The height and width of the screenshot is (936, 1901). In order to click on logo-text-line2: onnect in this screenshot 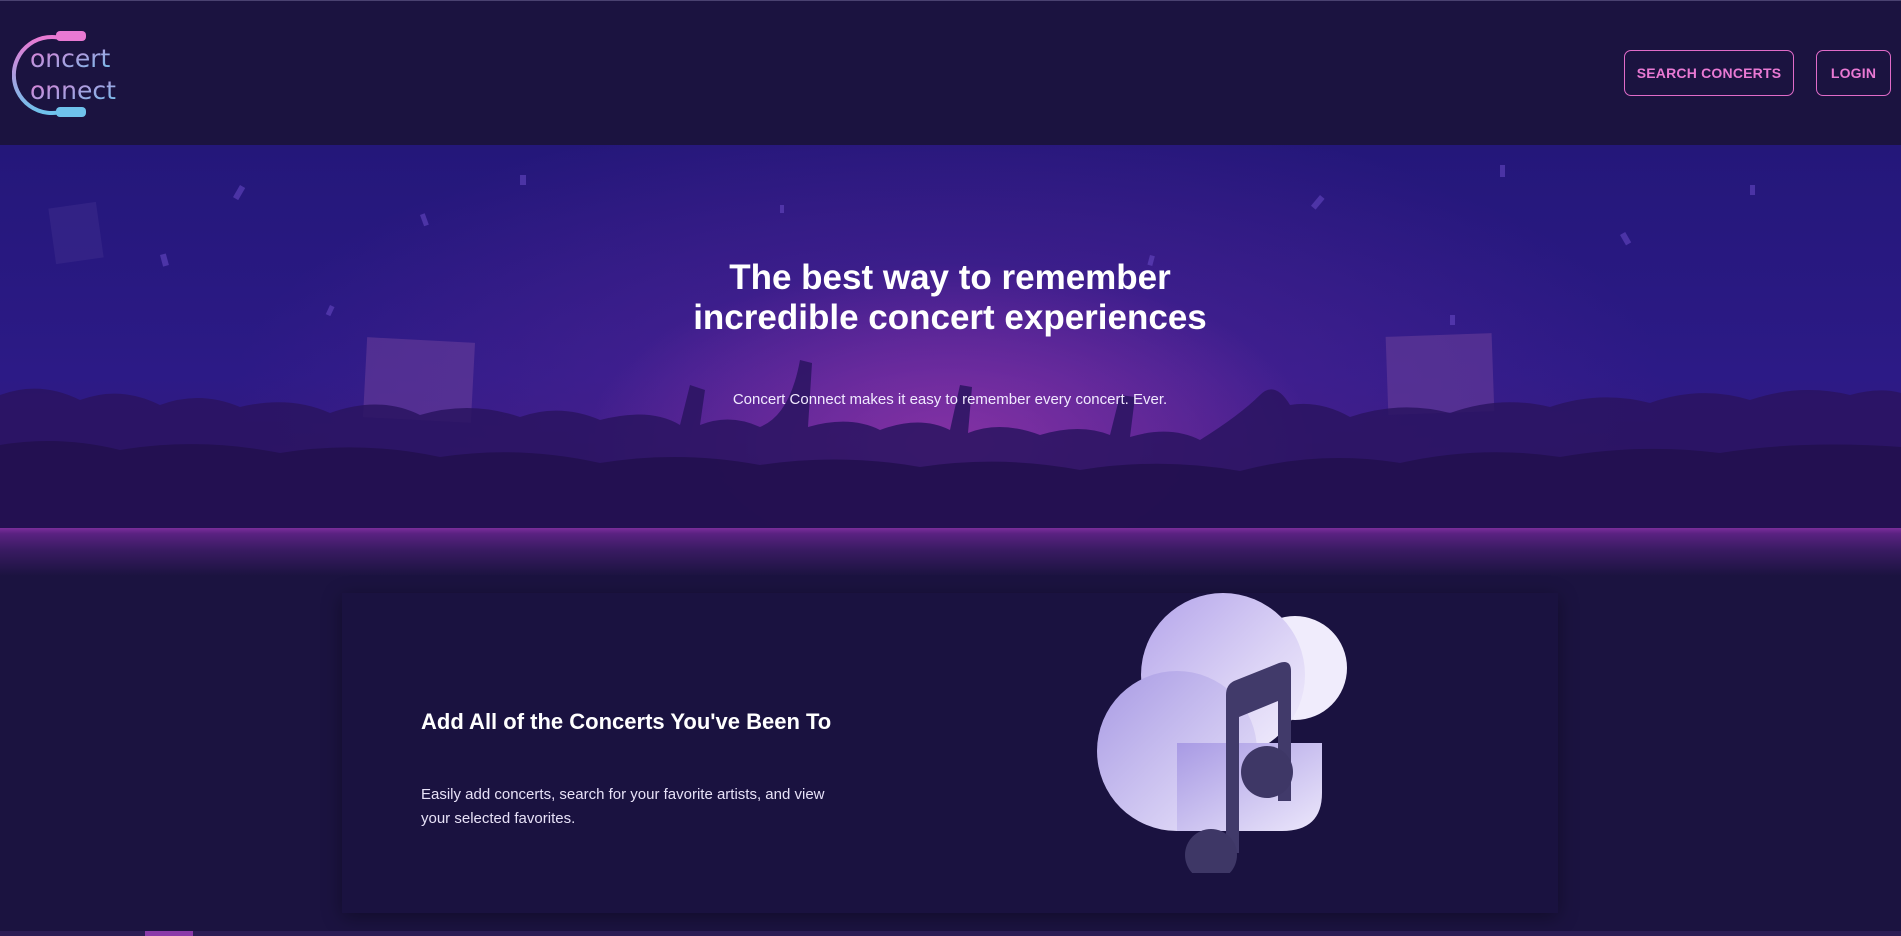, I will do `click(73, 90)`.